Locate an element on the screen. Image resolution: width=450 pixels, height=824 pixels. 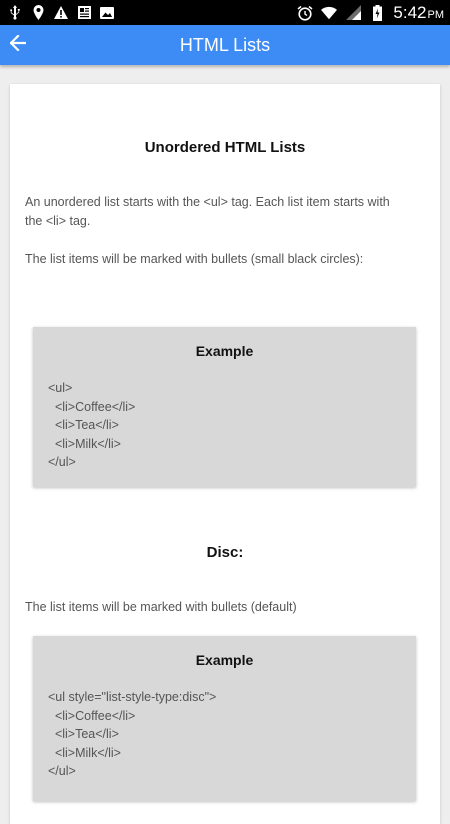
news-icon is located at coordinates (84, 13).